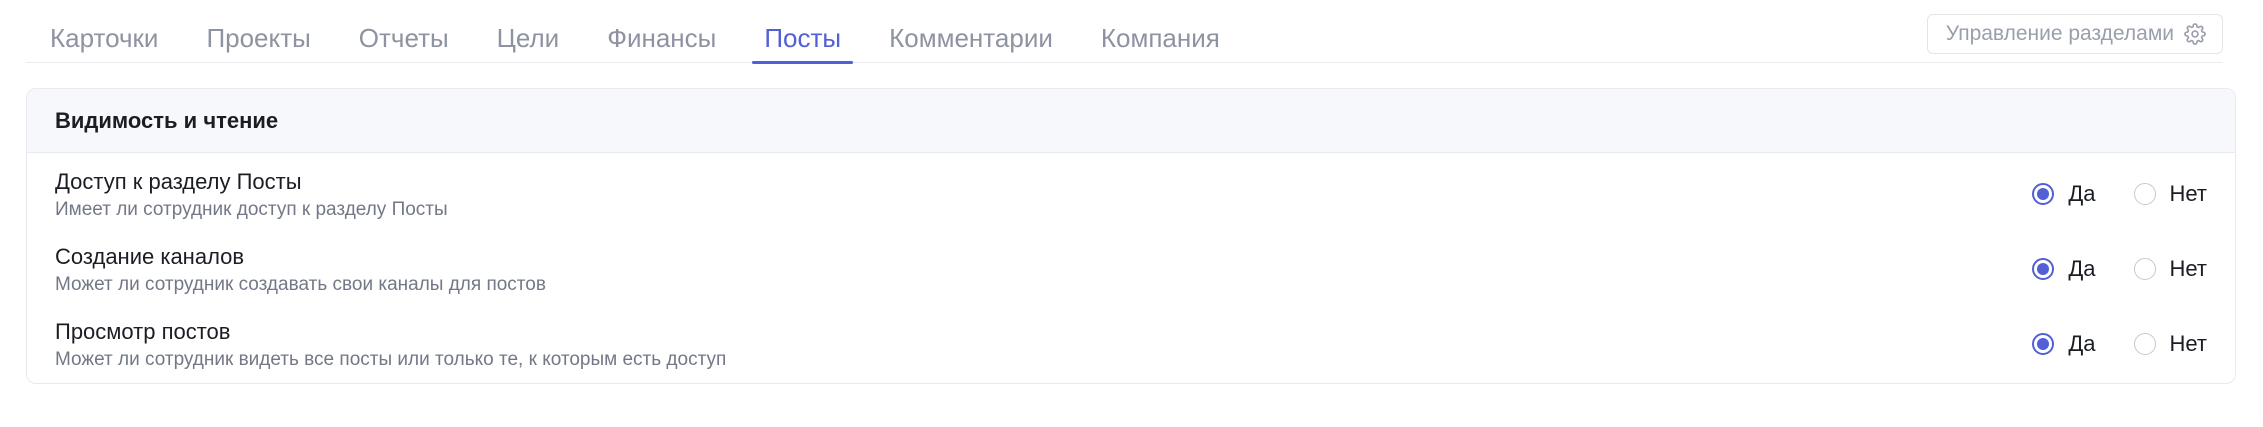 Image resolution: width=2263 pixels, height=427 pixels. I want to click on tab-reports: Отчеты, so click(404, 31).